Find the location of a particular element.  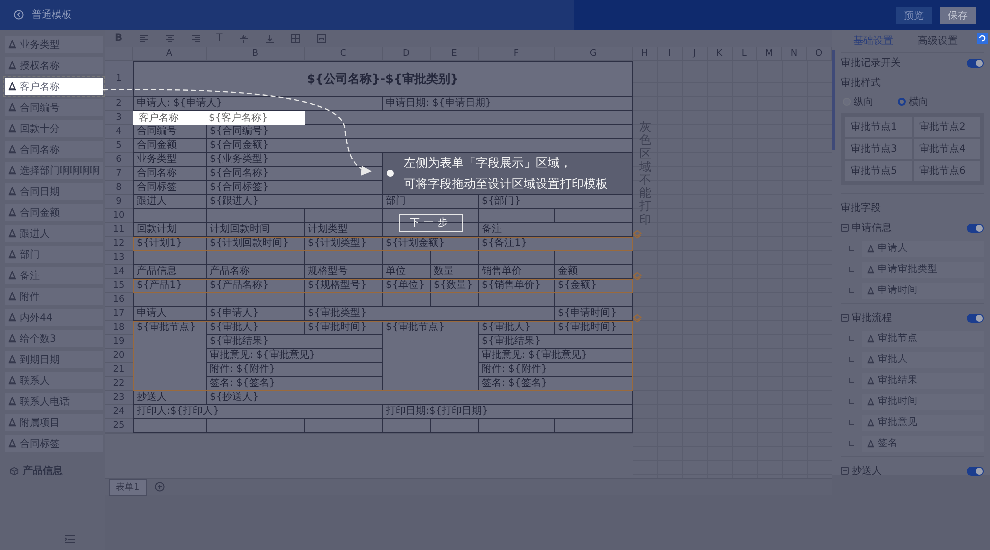

table-cell: 合同编号 is located at coordinates (170, 132).